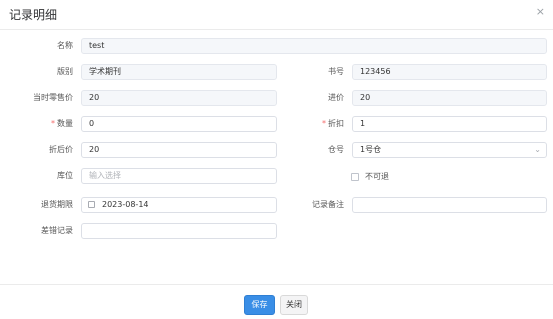 Image resolution: width=553 pixels, height=319 pixels. I want to click on save-button: 保存, so click(259, 305).